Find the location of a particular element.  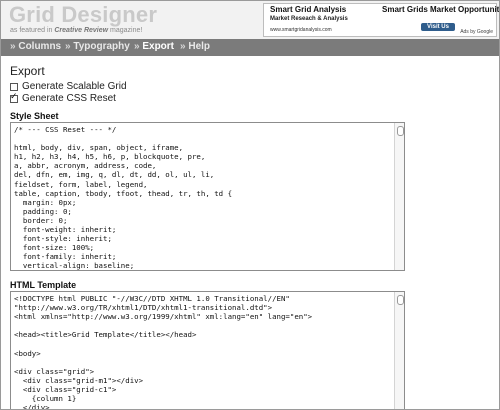

ad-left-url: www.smartgridanalysis.com is located at coordinates (325, 30).